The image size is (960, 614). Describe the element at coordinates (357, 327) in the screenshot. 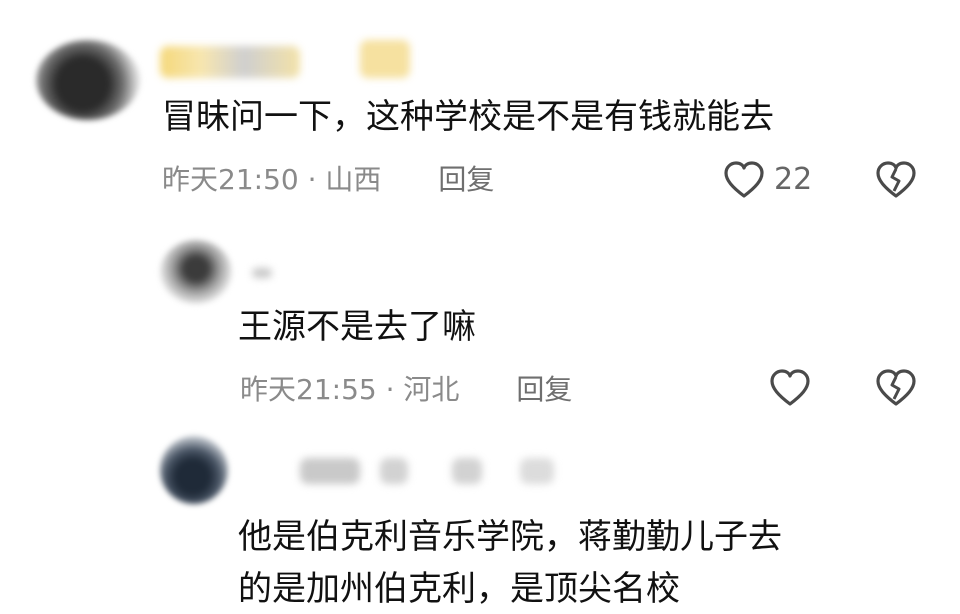

I see `comment-text: 王源不是去了嘛` at that location.